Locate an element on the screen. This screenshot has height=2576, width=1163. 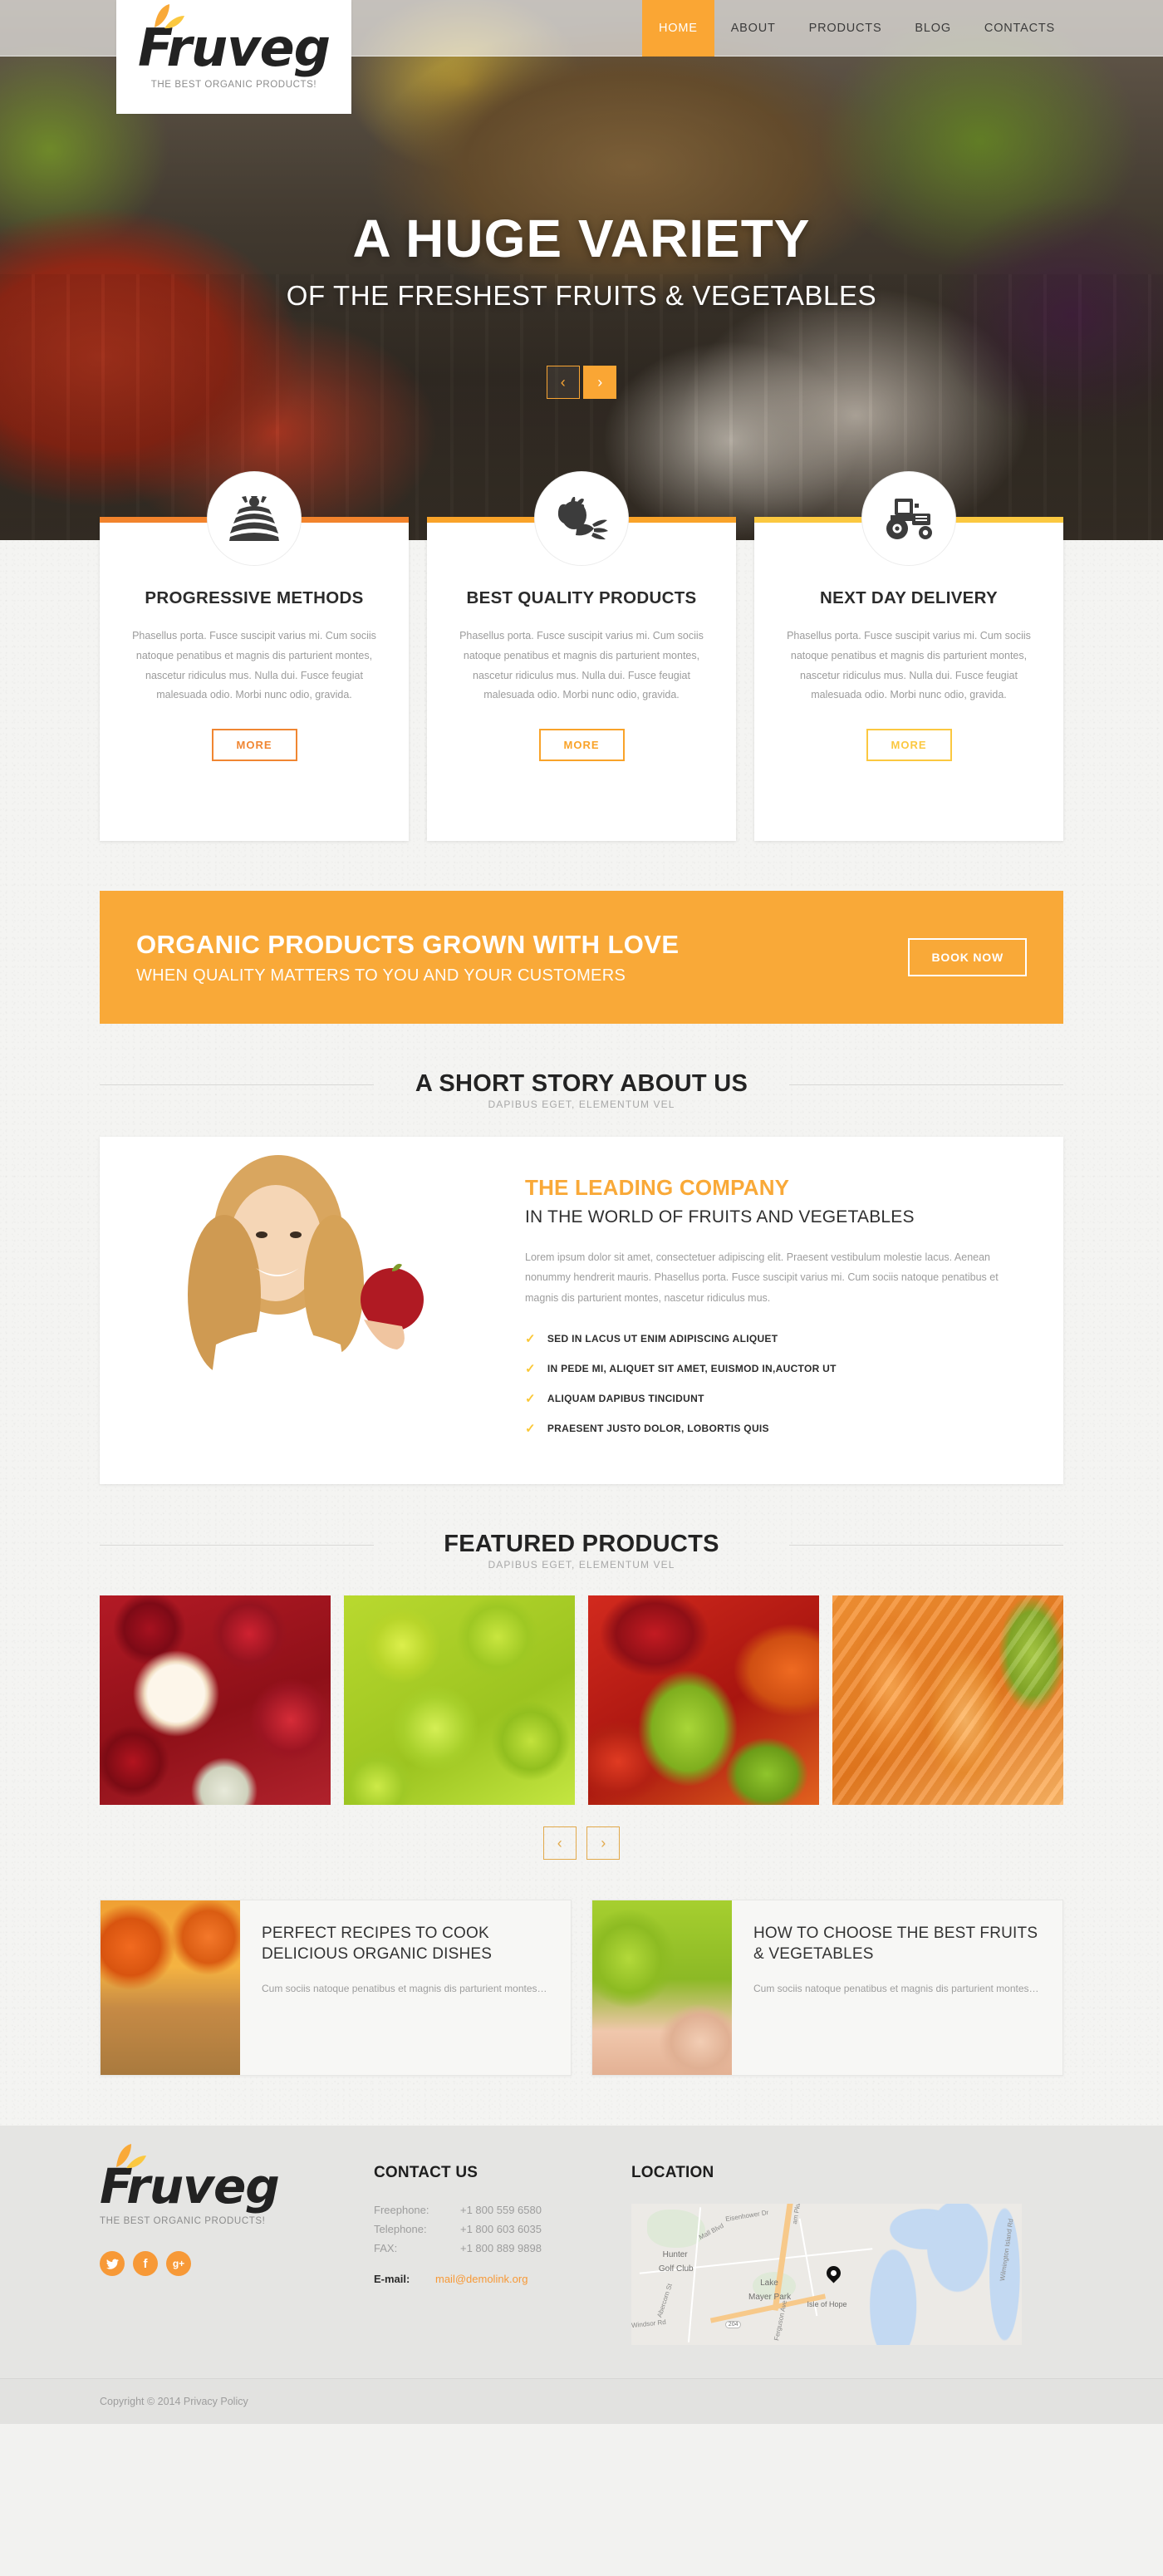
hero-prev-button: ‹ is located at coordinates (563, 383).